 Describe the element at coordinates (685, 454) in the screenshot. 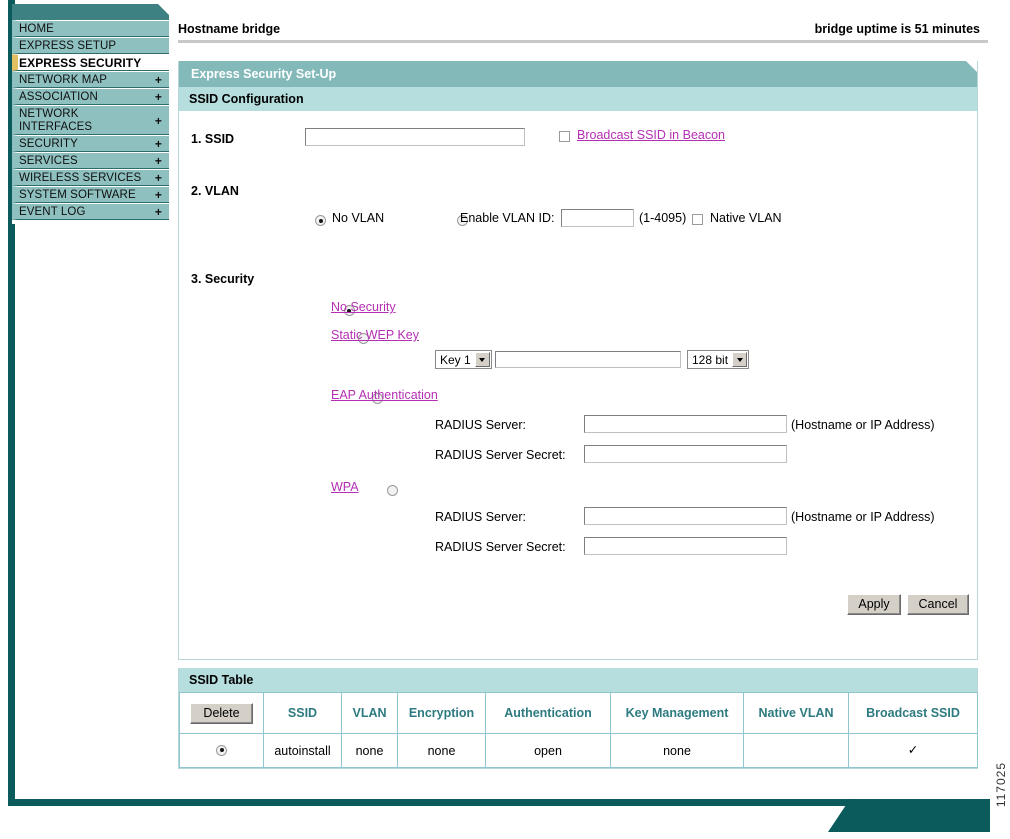

I see `eap-radius-secret-input` at that location.